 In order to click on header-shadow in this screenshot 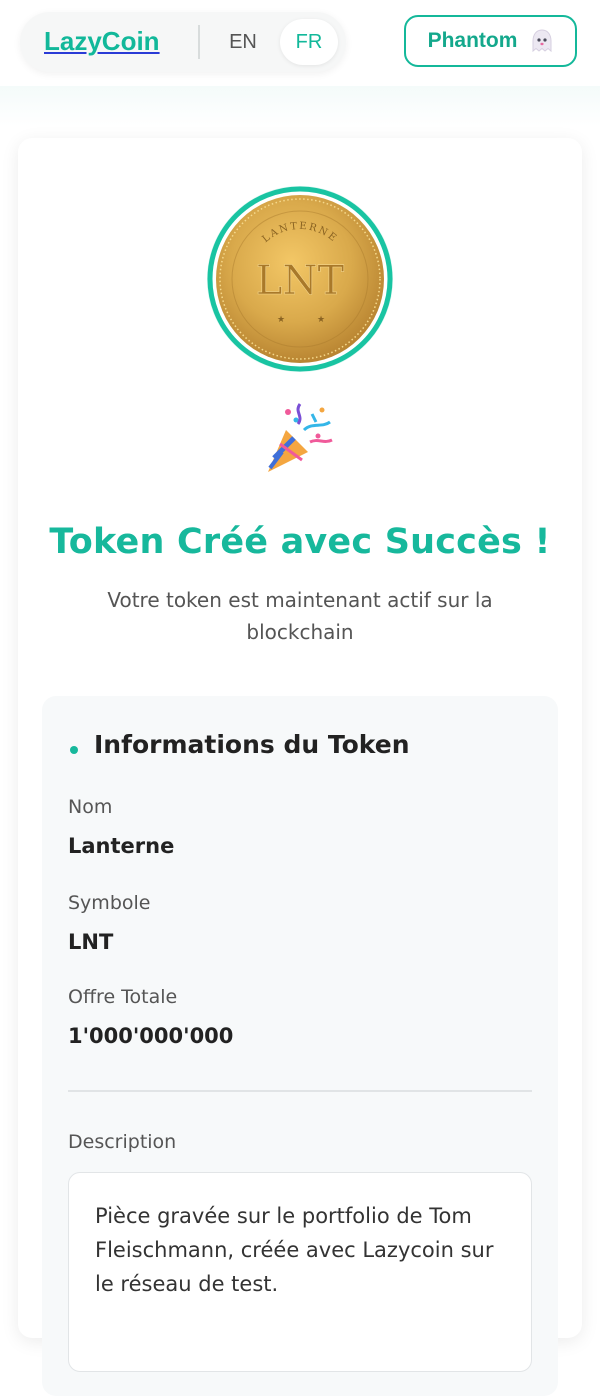, I will do `click(300, 106)`.